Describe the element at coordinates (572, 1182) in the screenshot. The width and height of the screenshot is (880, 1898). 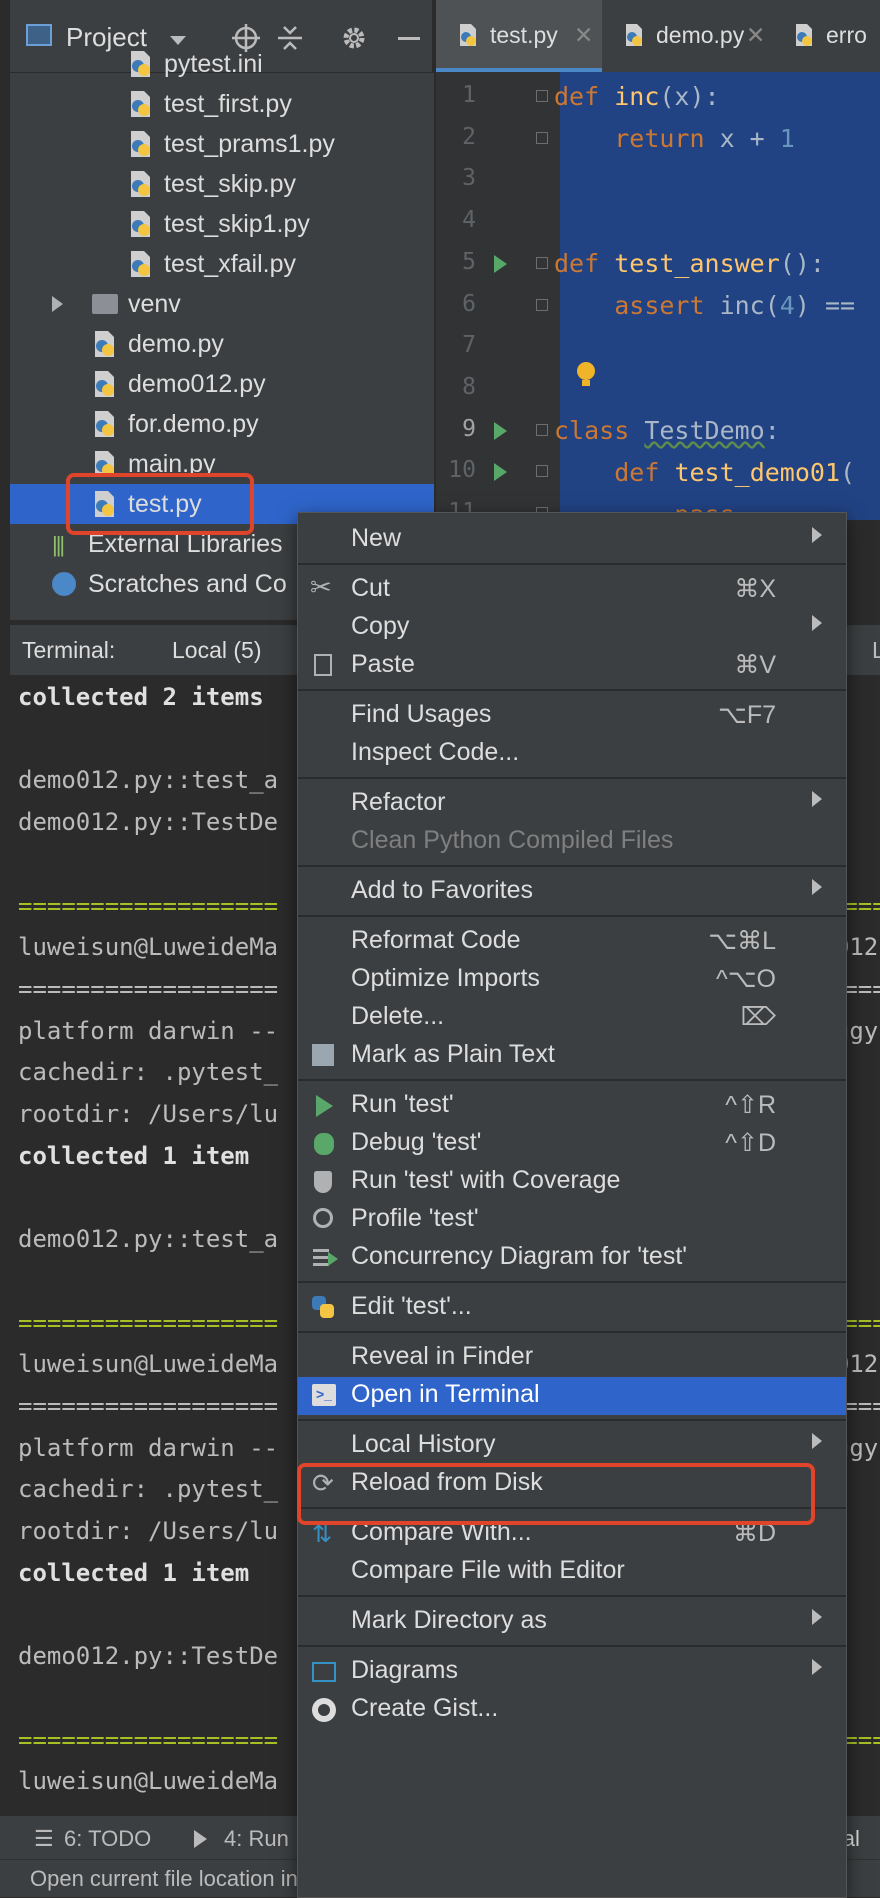
I see `menu-item-run-test-with-coverage: Run 'test' with Coverage` at that location.